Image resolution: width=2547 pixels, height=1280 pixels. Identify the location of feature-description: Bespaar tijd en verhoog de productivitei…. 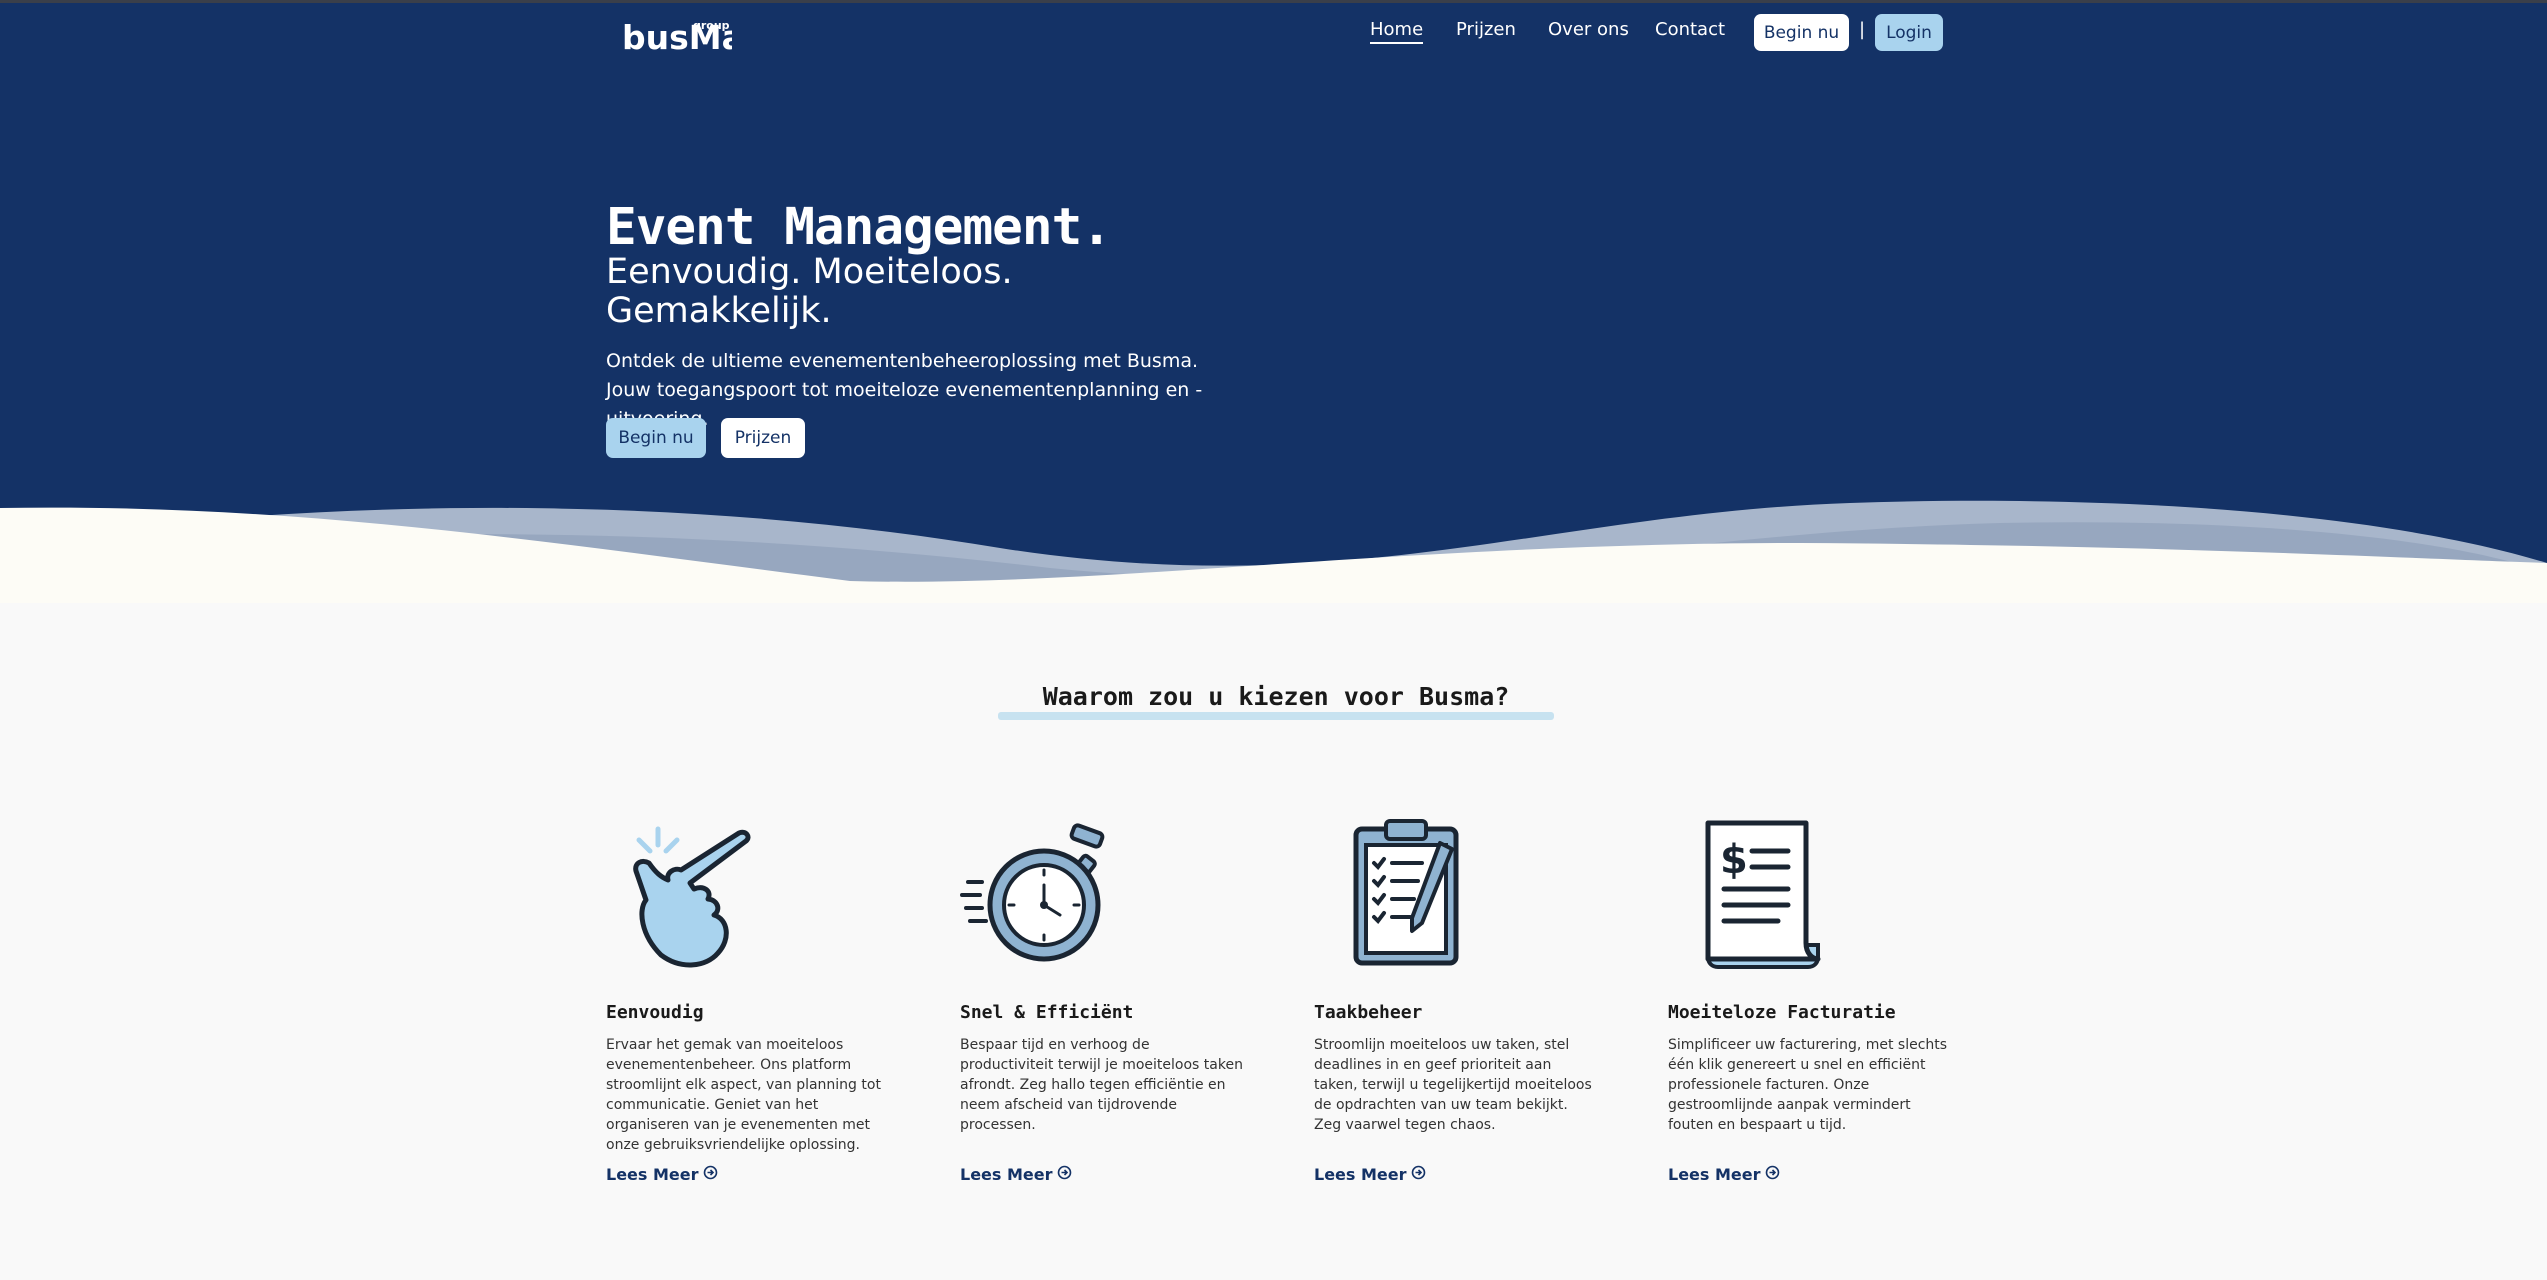
(1101, 1085).